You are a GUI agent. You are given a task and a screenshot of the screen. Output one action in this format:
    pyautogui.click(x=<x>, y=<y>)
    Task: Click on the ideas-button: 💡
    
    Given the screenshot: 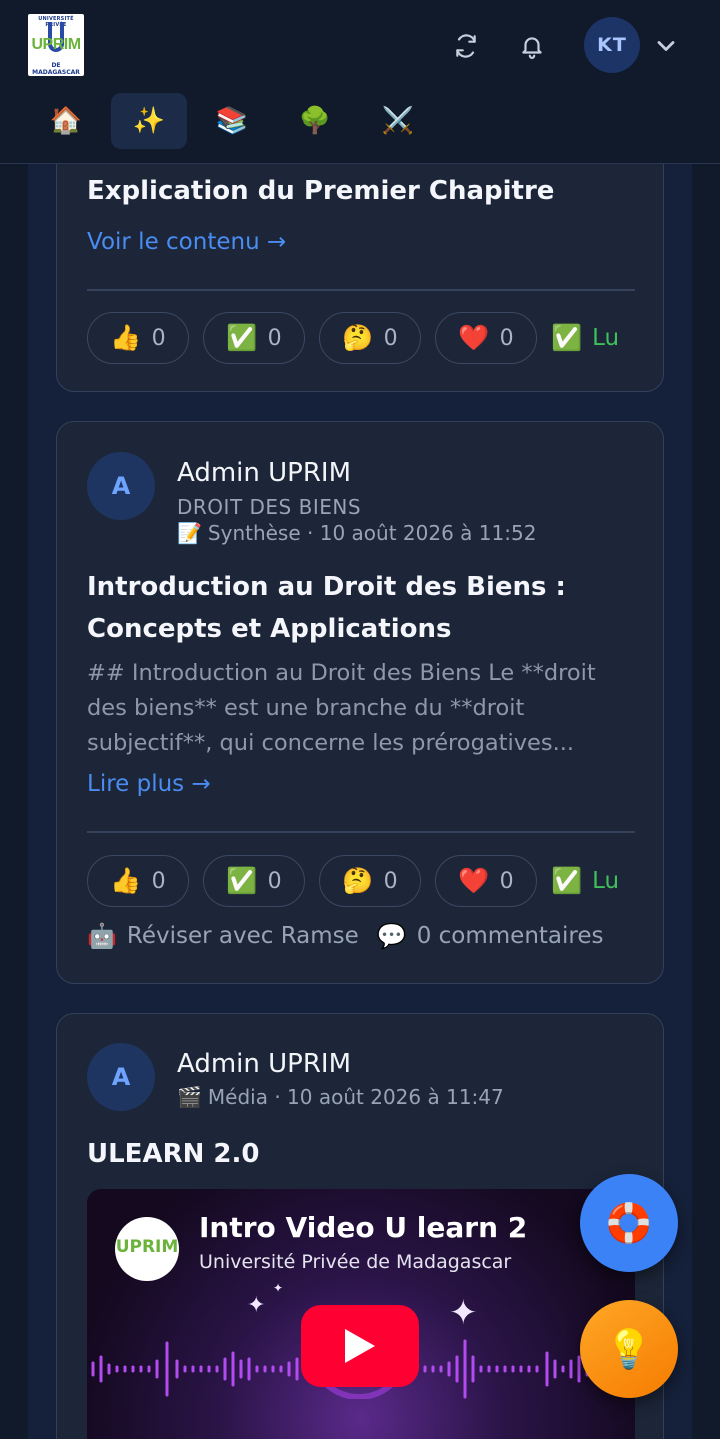 What is the action you would take?
    pyautogui.click(x=629, y=1349)
    